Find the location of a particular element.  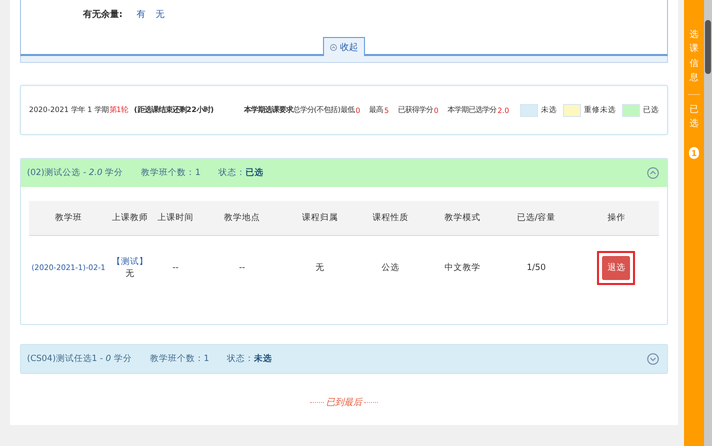

column-header: 教学班 is located at coordinates (68, 218).